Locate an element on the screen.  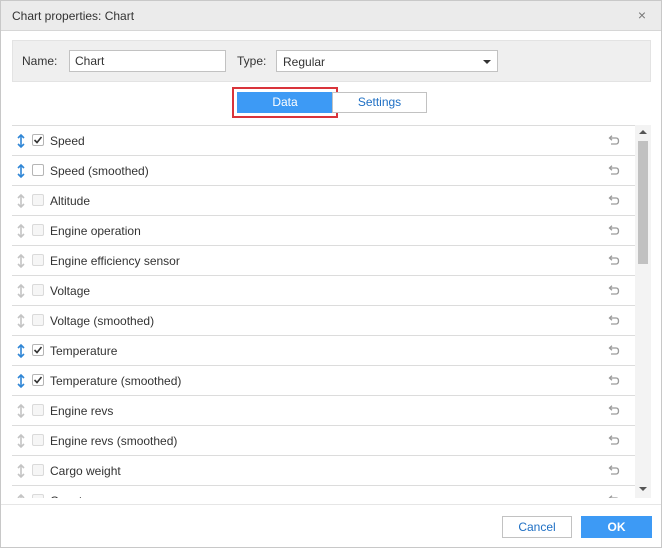
list-item: Engine operation is located at coordinates (323, 231).